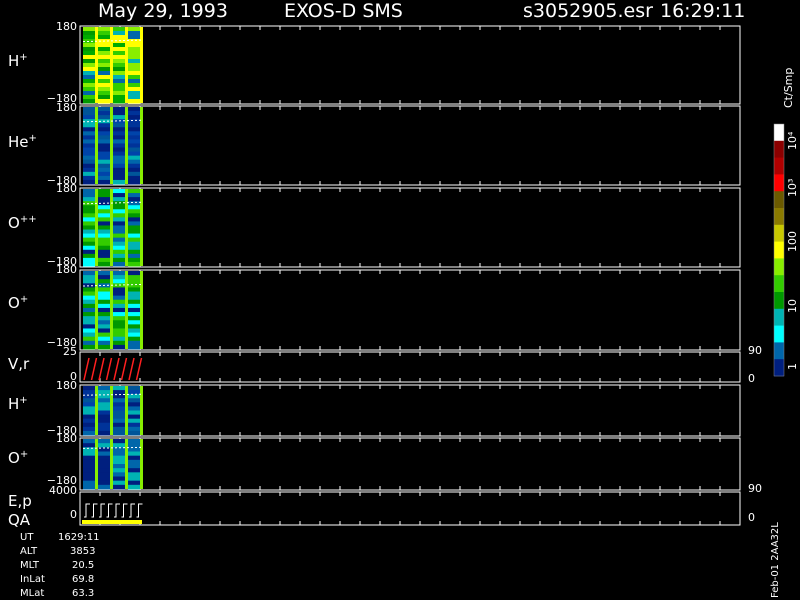 The width and height of the screenshot is (800, 600). I want to click on colorbar-label-10: 10, so click(792, 306).